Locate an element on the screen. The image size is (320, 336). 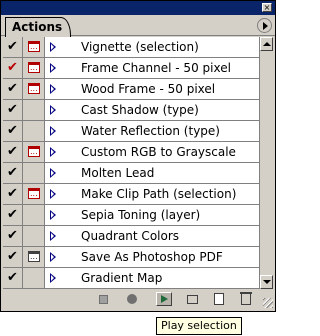
action-row: ✔ Custom RGB to Grayscale is located at coordinates (131, 152).